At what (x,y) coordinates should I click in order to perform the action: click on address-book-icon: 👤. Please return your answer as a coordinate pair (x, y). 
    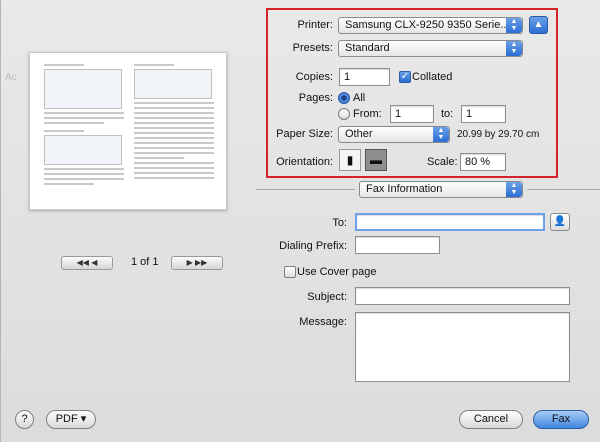
    Looking at the image, I should click on (560, 222).